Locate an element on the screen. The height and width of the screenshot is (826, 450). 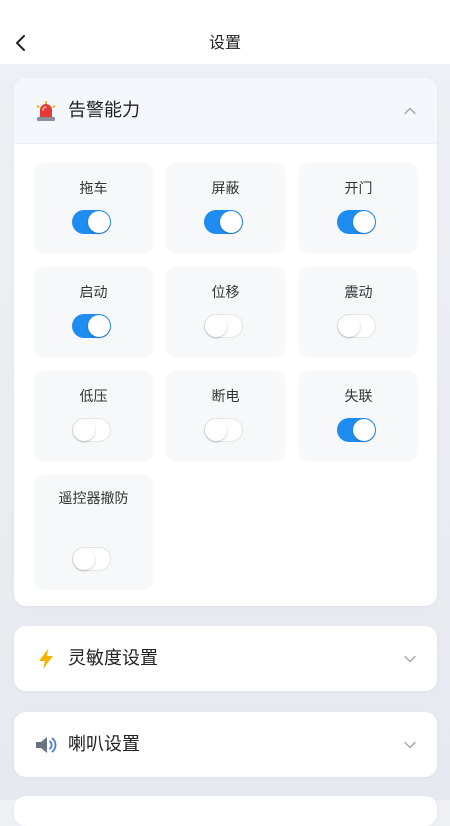
alarm-tile-label: 位移 is located at coordinates (225, 293).